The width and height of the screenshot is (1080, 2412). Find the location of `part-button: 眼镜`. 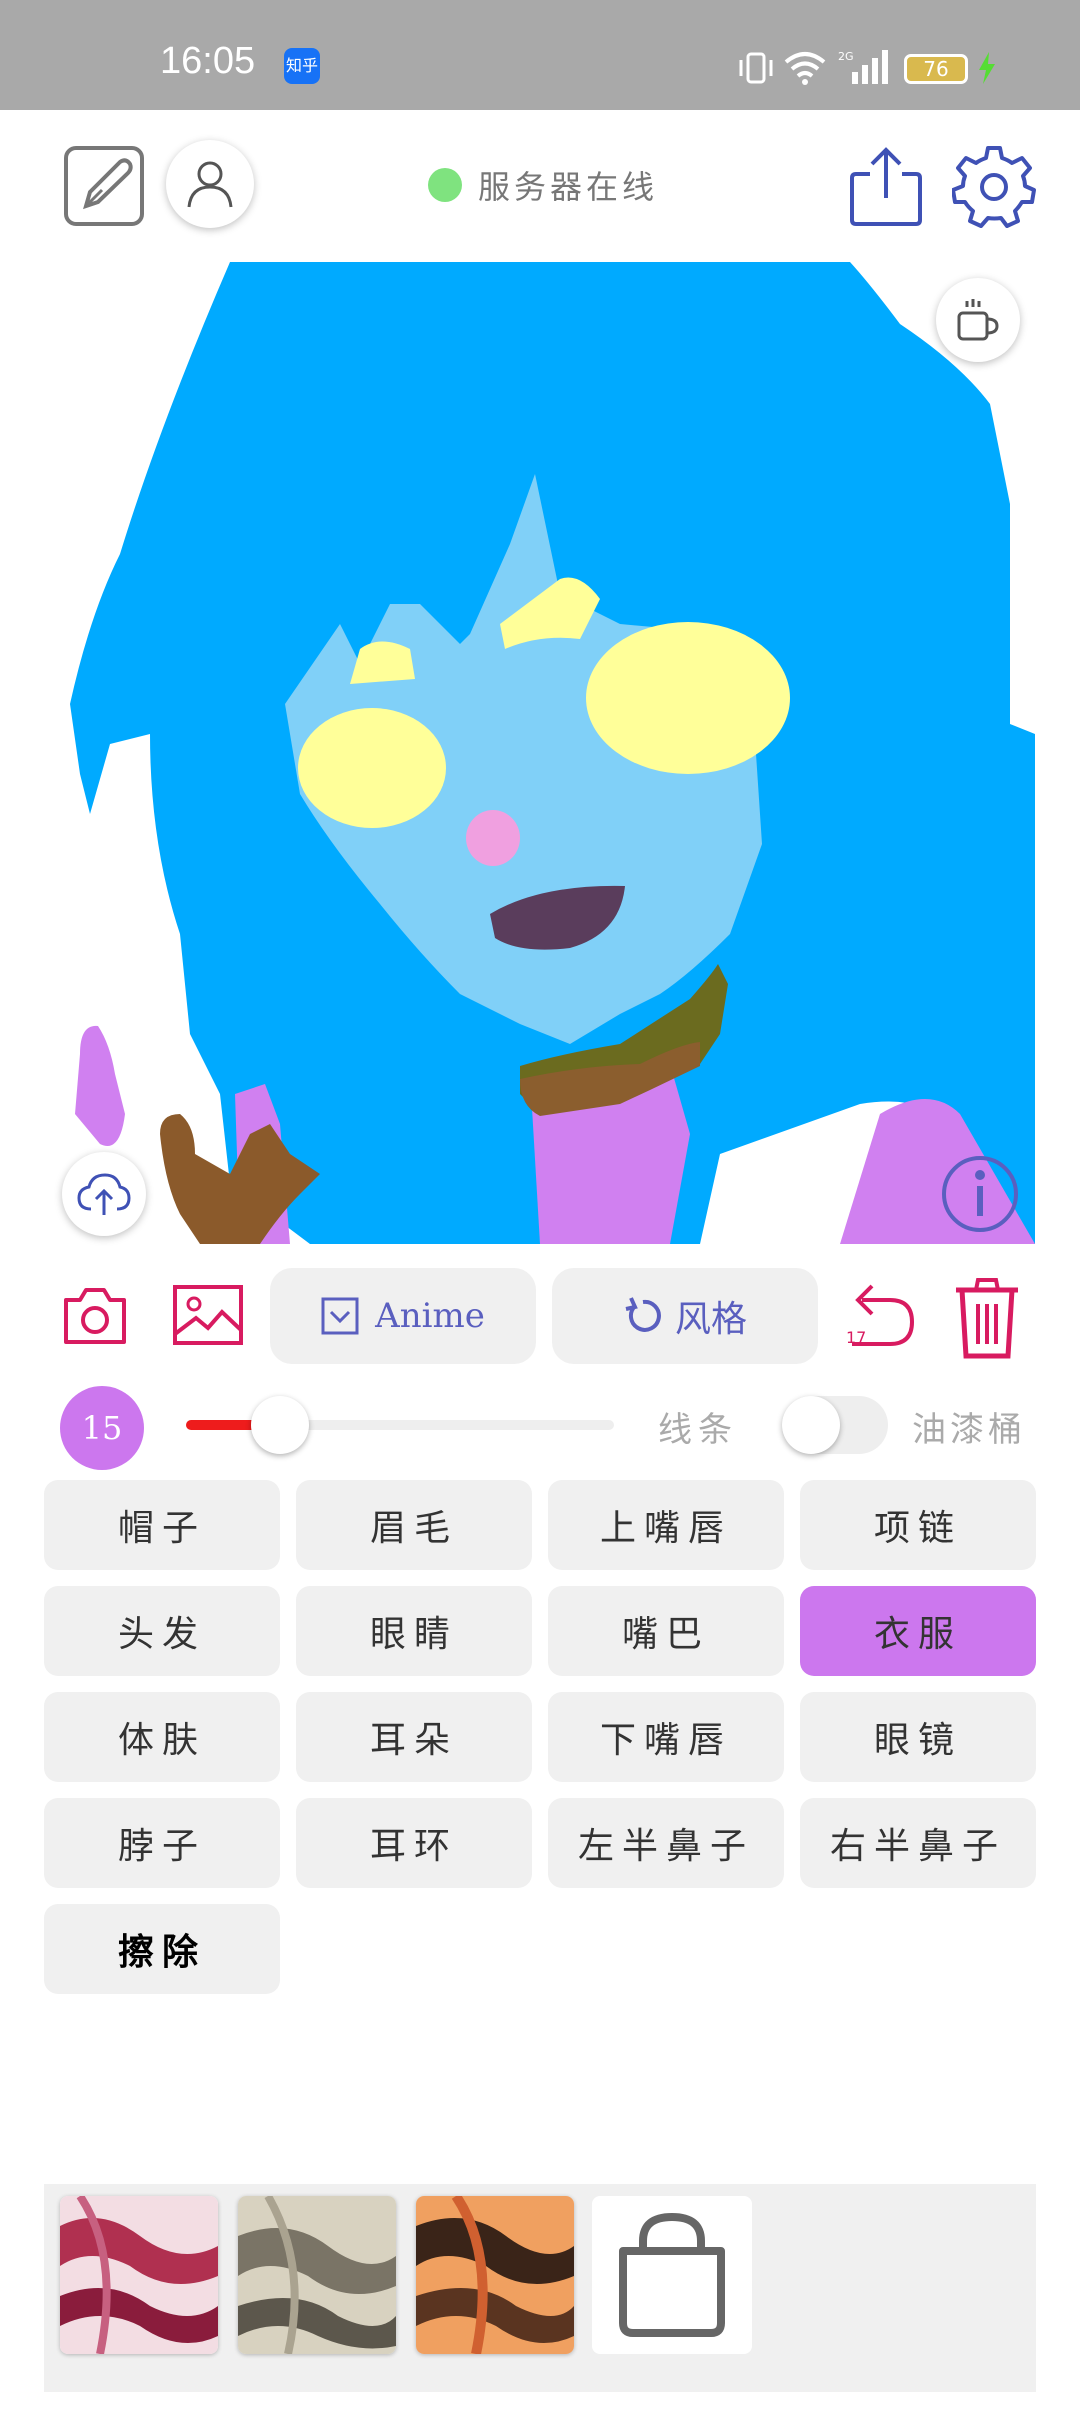

part-button: 眼镜 is located at coordinates (918, 1737).